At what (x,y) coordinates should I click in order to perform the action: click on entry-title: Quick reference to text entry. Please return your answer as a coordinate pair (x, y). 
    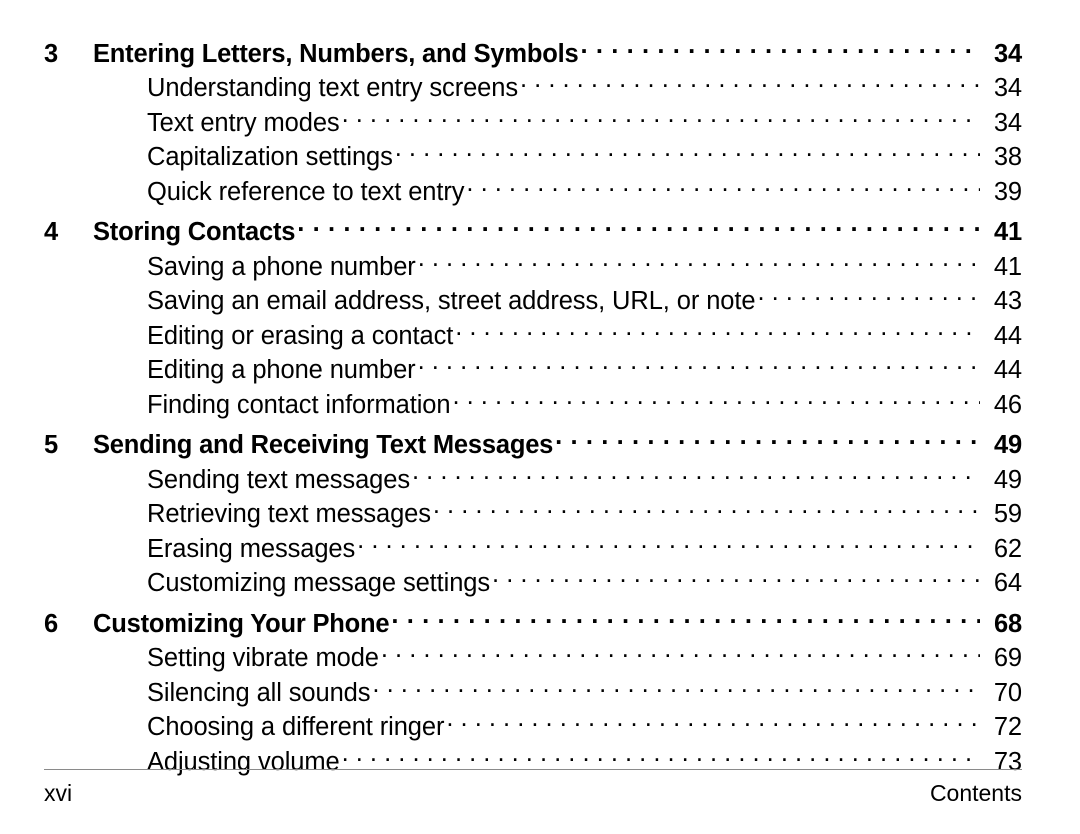
    Looking at the image, I should click on (306, 191).